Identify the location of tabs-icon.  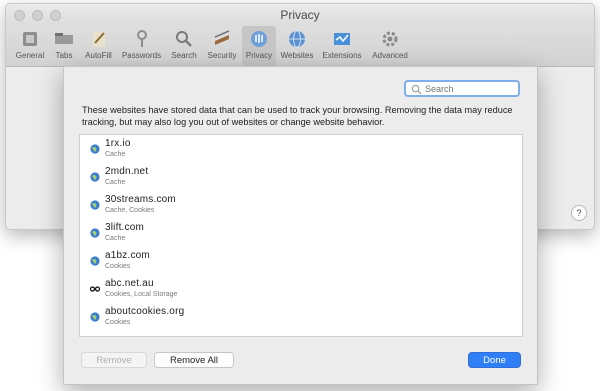
(64, 38).